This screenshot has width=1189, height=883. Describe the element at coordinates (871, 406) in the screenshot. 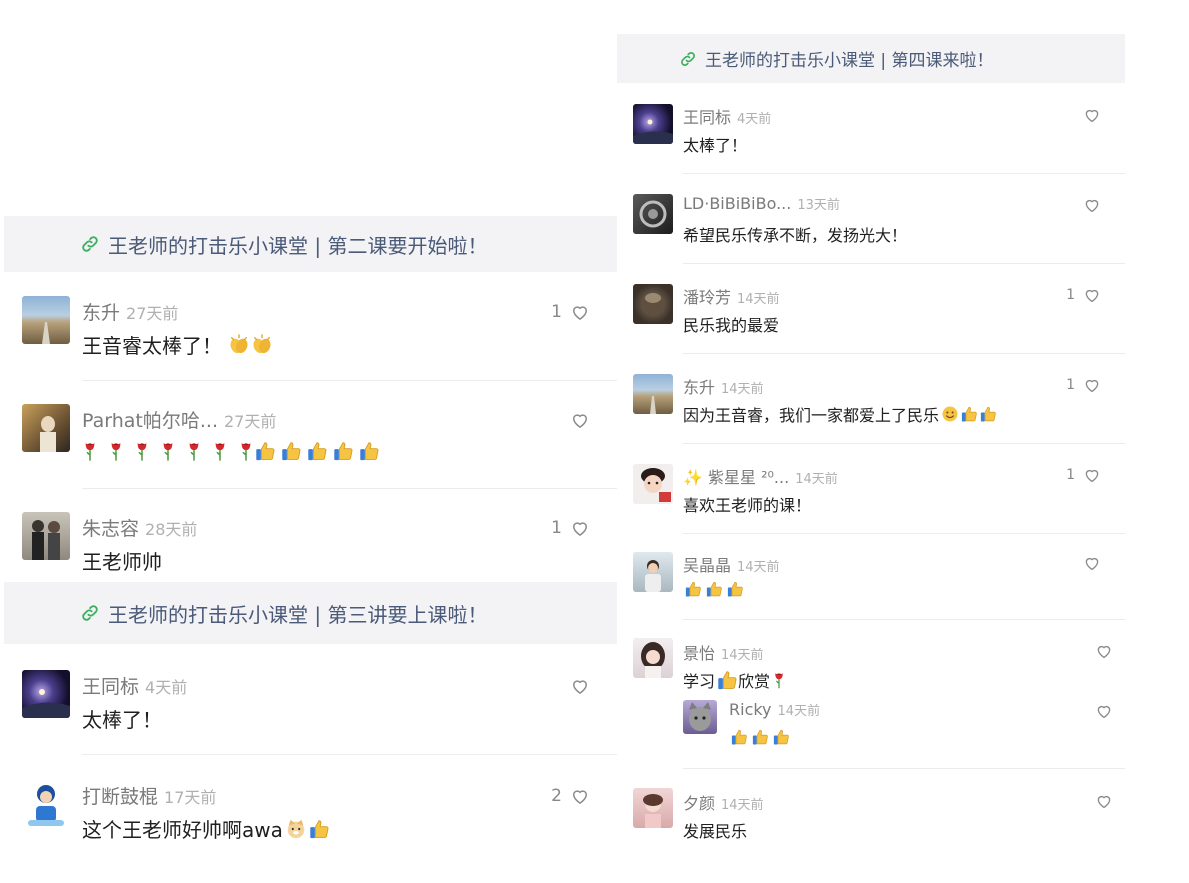

I see `comment-item: 东升 14天前 因为王音睿，我们一家都爱上了民乐 1` at that location.